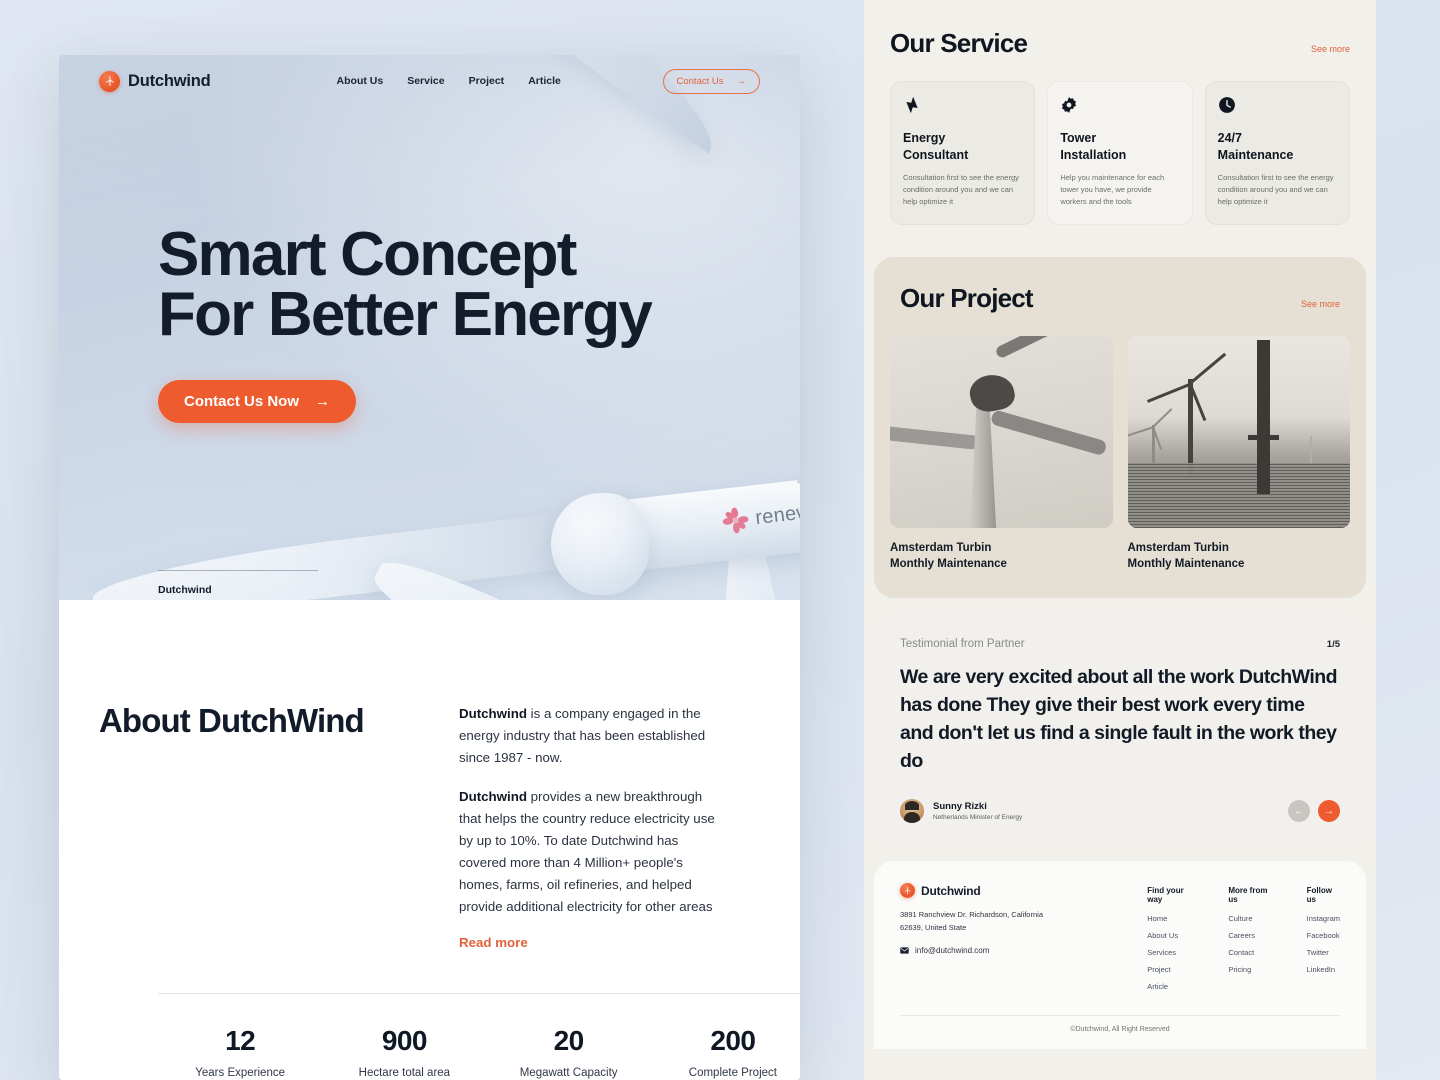  I want to click on service-card-title-line-2: Maintenance, so click(1255, 154).